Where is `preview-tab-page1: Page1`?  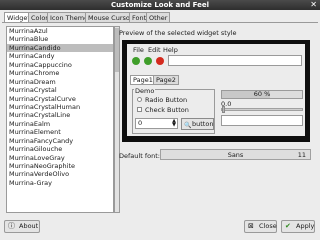
preview-tab-page1: Page1 is located at coordinates (143, 80).